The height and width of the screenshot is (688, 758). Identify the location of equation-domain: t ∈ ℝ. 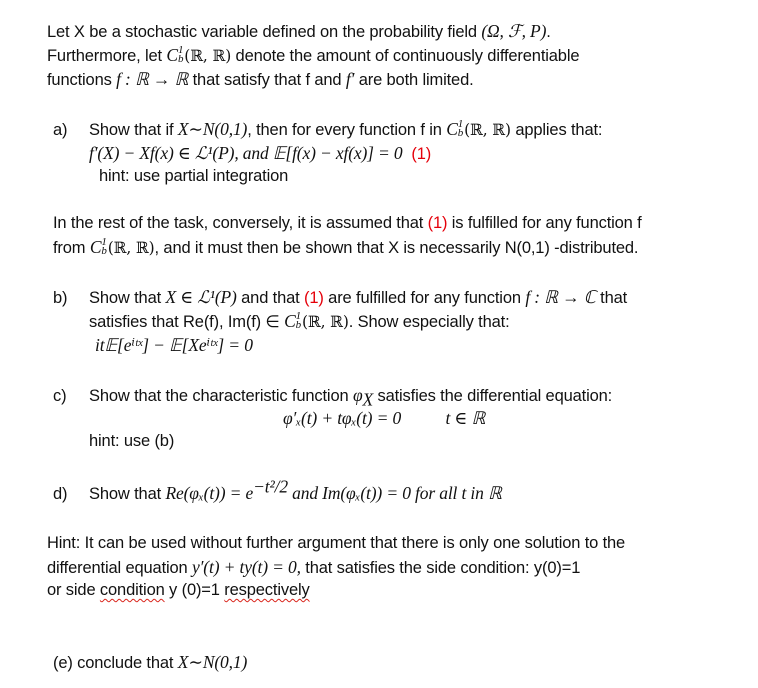
(465, 418).